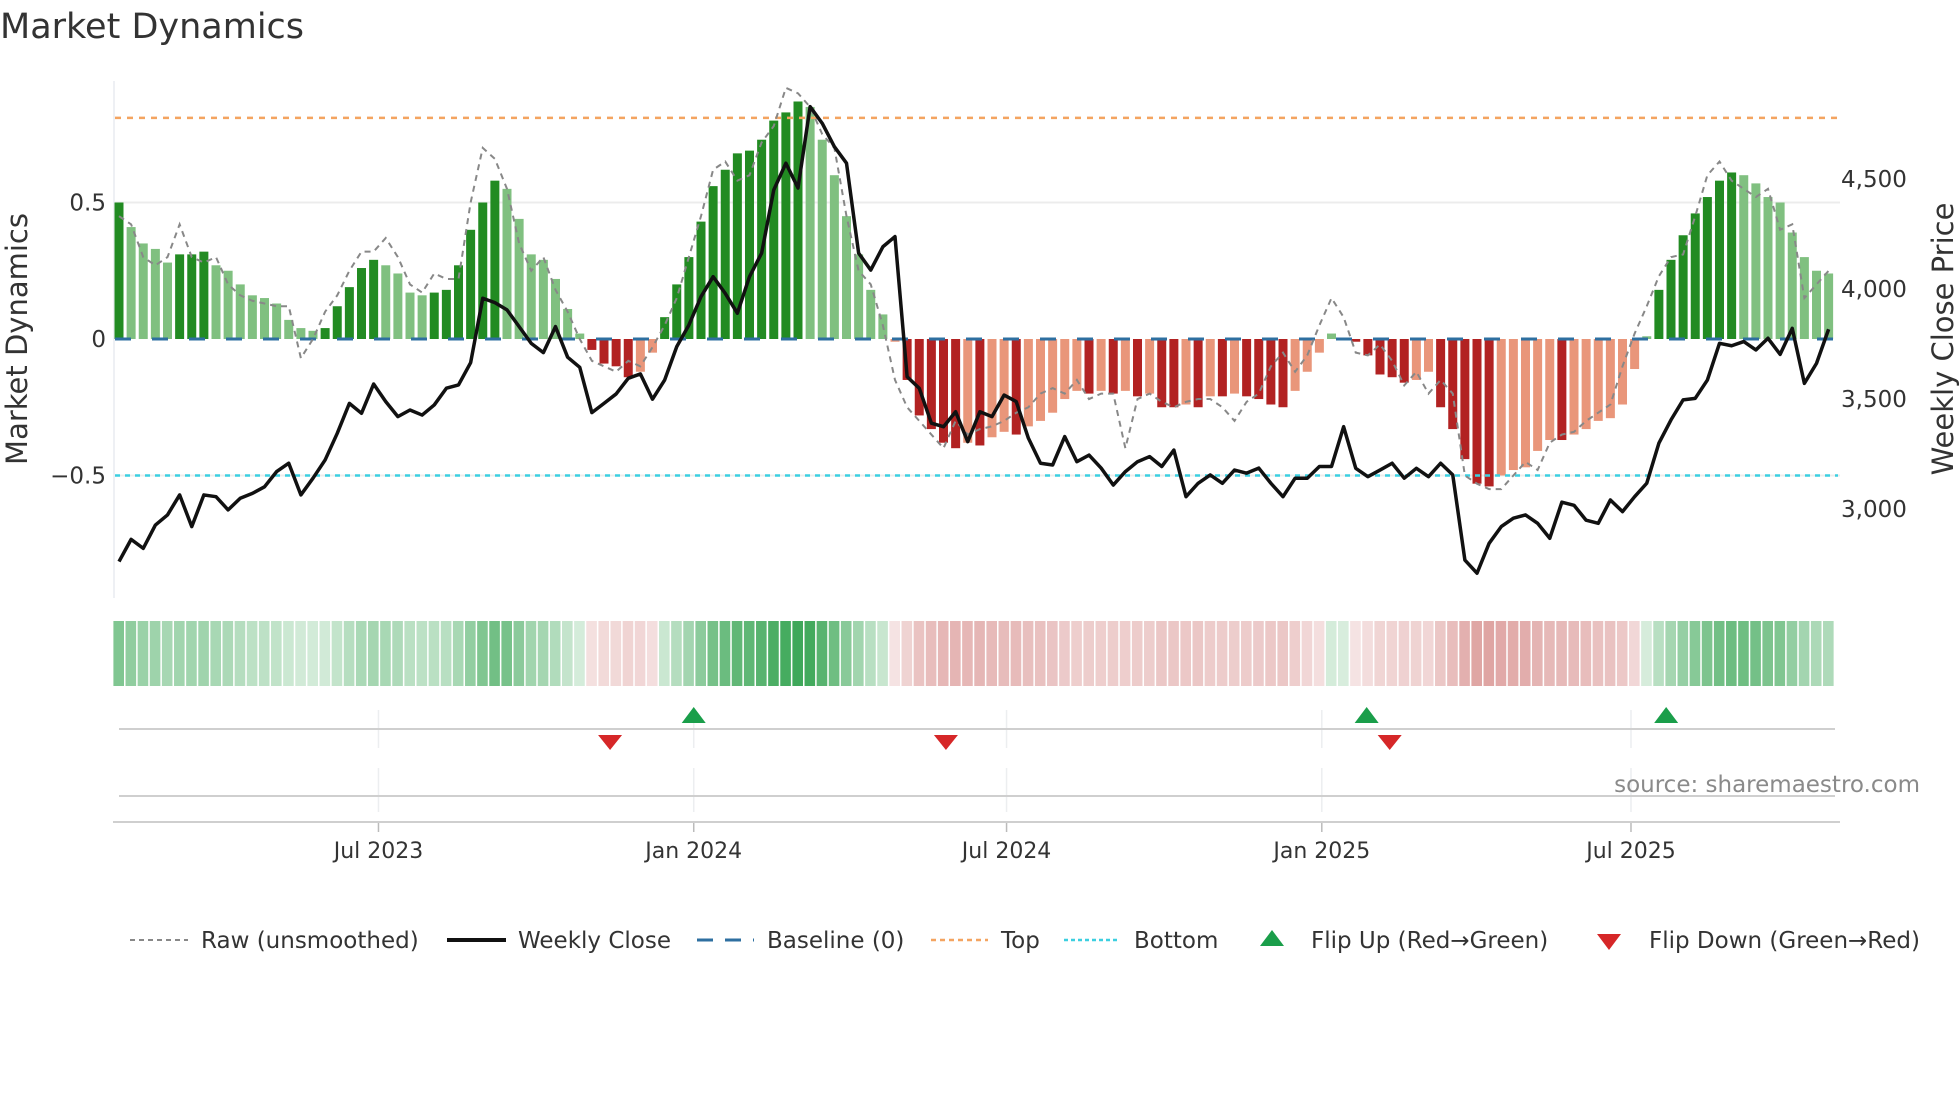 This screenshot has height=1102, width=1960. What do you see at coordinates (693, 715) in the screenshot?
I see `flip-up-marker` at bounding box center [693, 715].